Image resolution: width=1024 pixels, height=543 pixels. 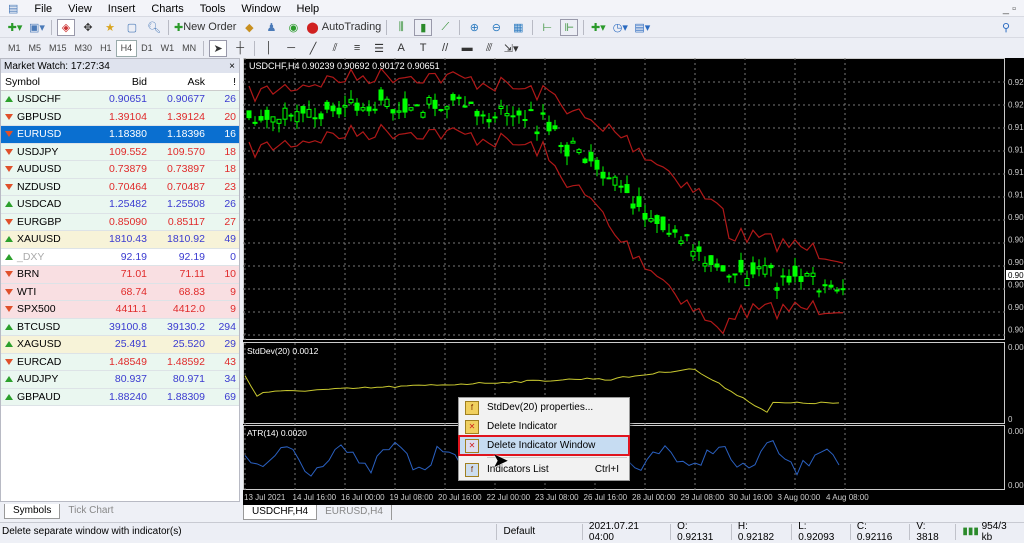 I want to click on cursor-icon: ➤, so click(x=218, y=48).